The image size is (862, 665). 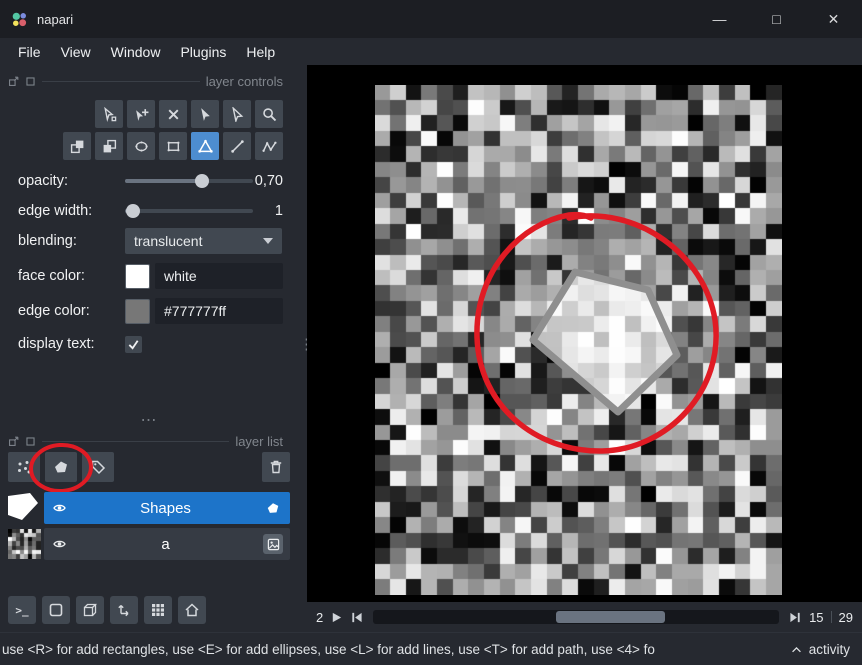 I want to click on tool-add-path-button, so click(x=269, y=146).